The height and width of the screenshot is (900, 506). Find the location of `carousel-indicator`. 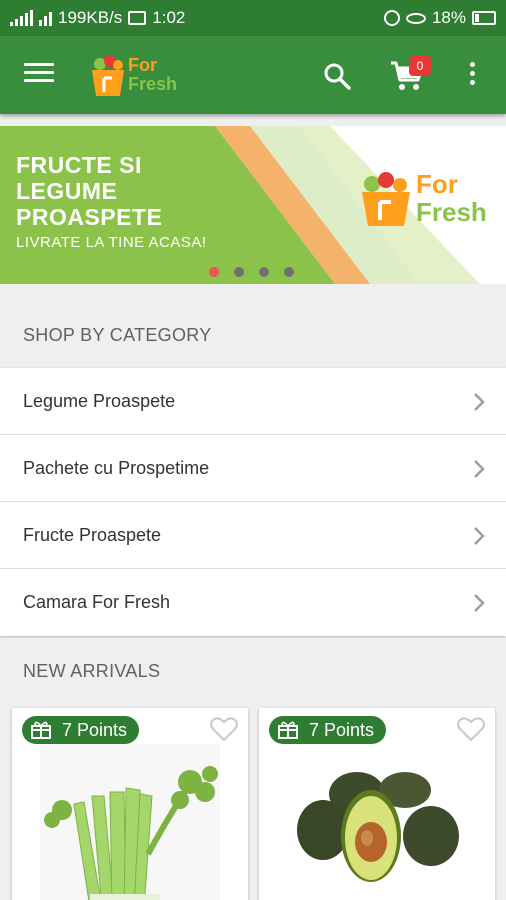

carousel-indicator is located at coordinates (251, 272).